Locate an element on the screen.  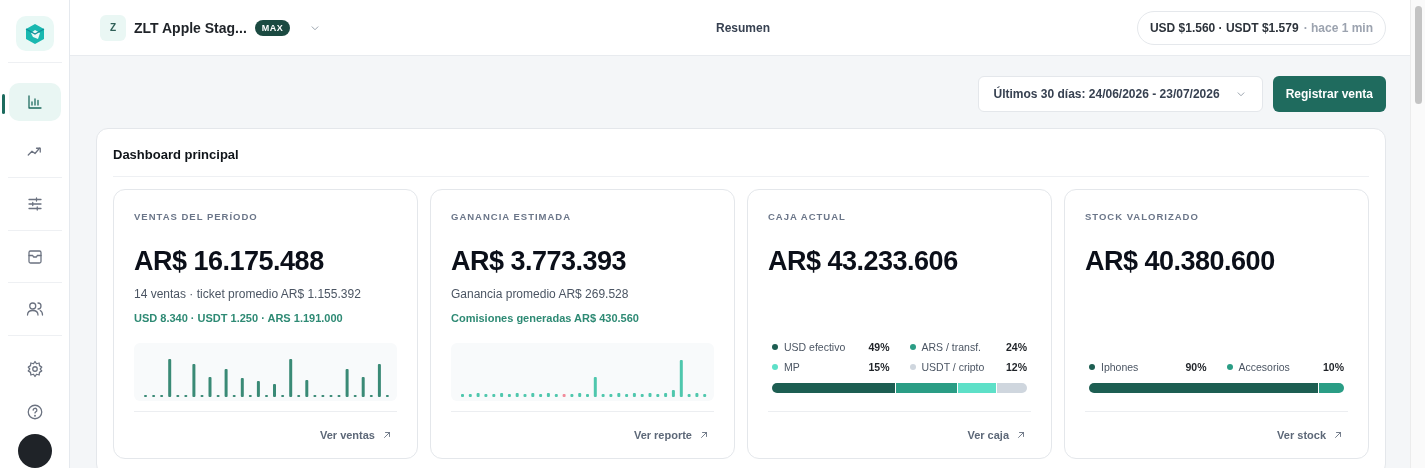
legend-percent: 15% is located at coordinates (879, 367).